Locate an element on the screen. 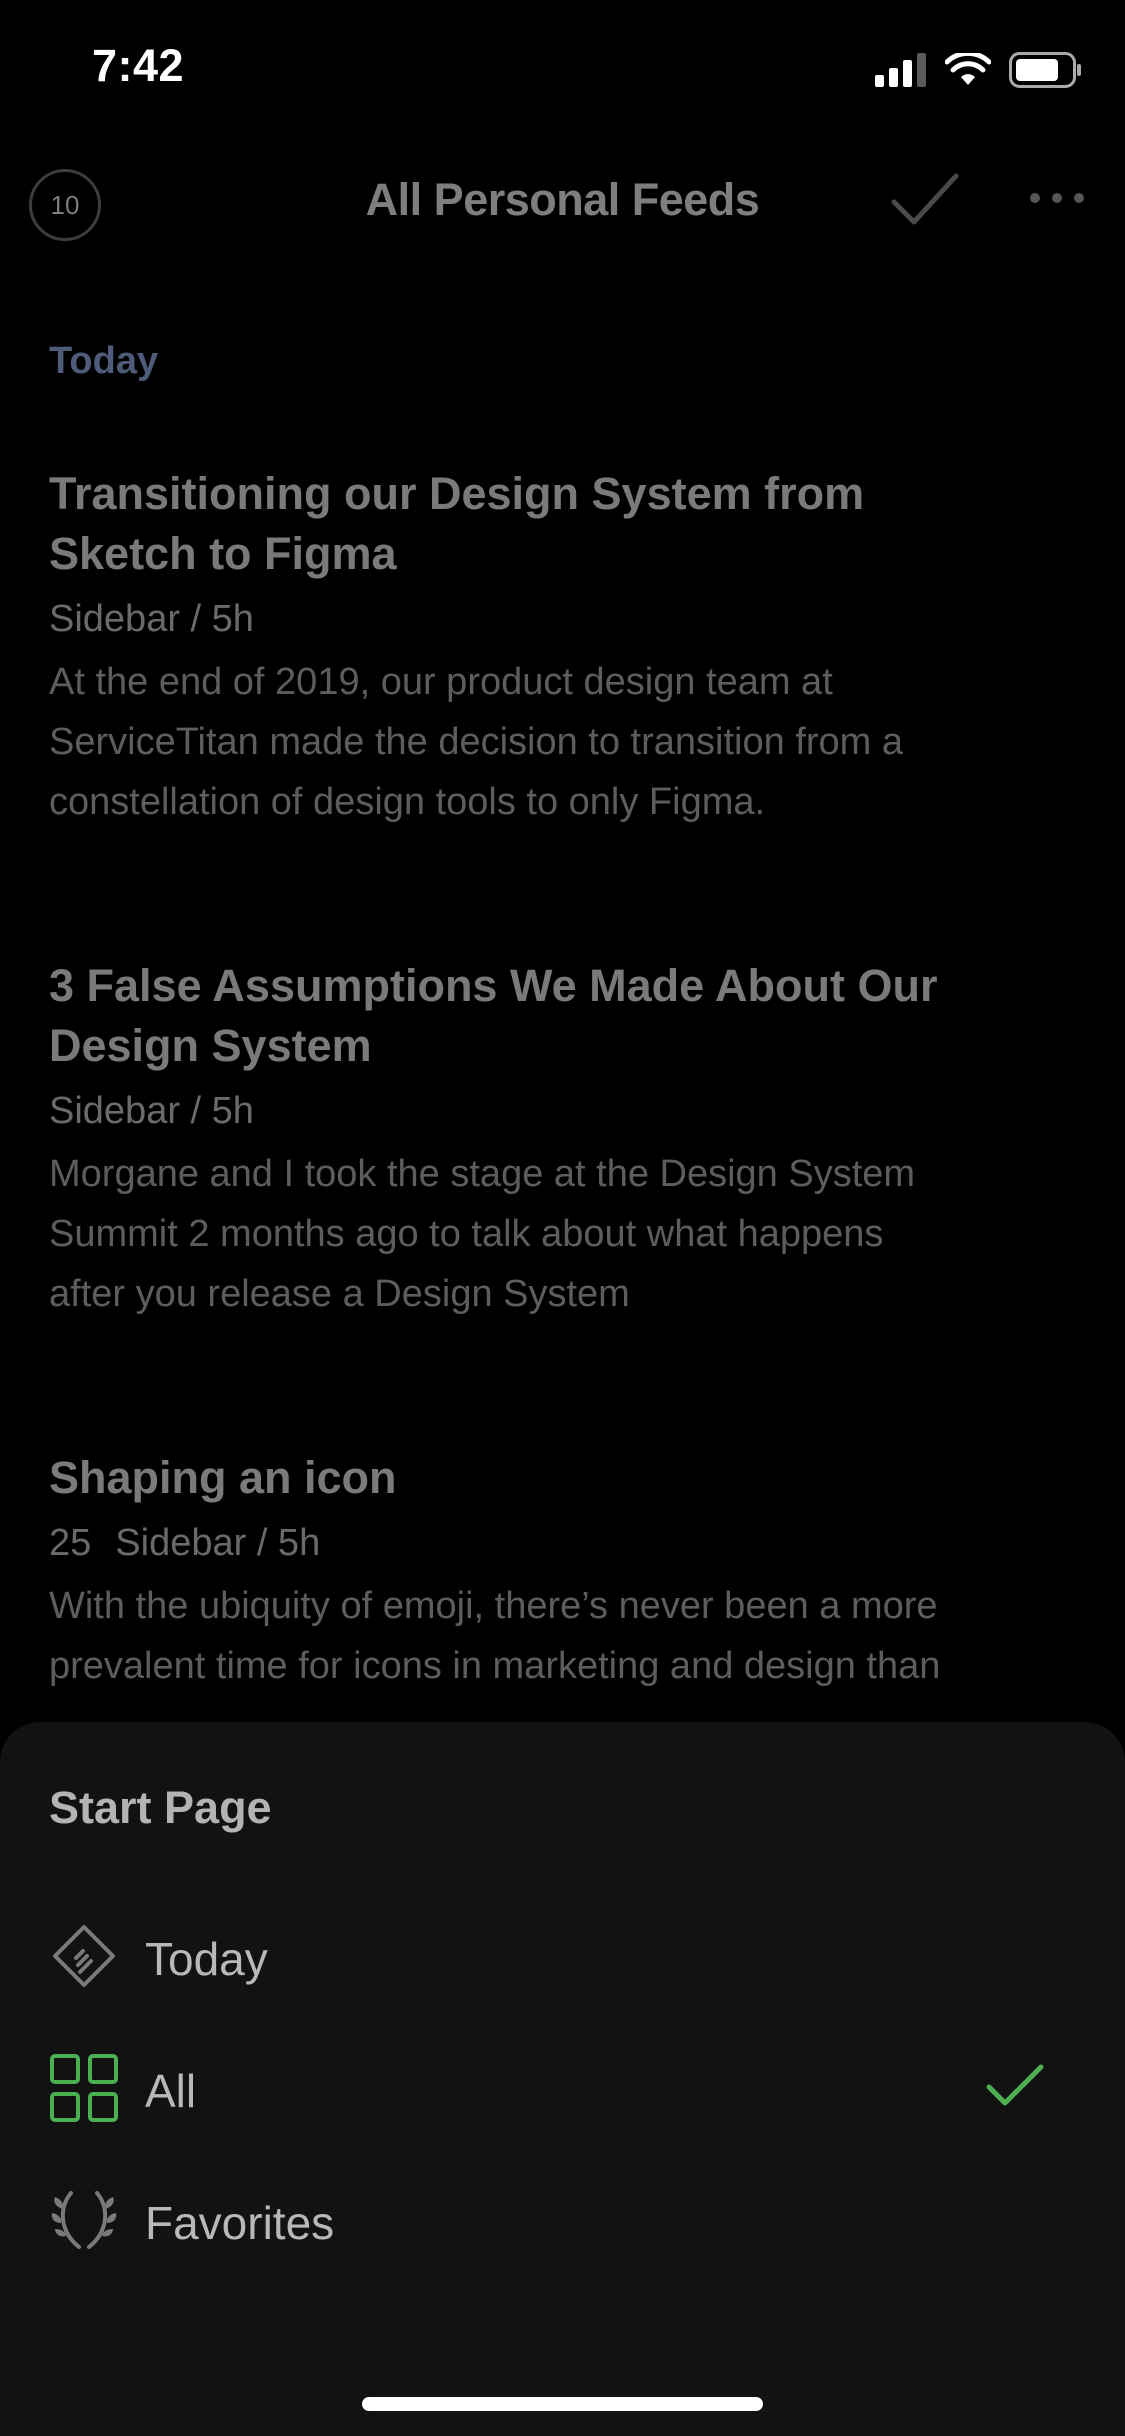  status-bar: 7:42 is located at coordinates (562, 67).